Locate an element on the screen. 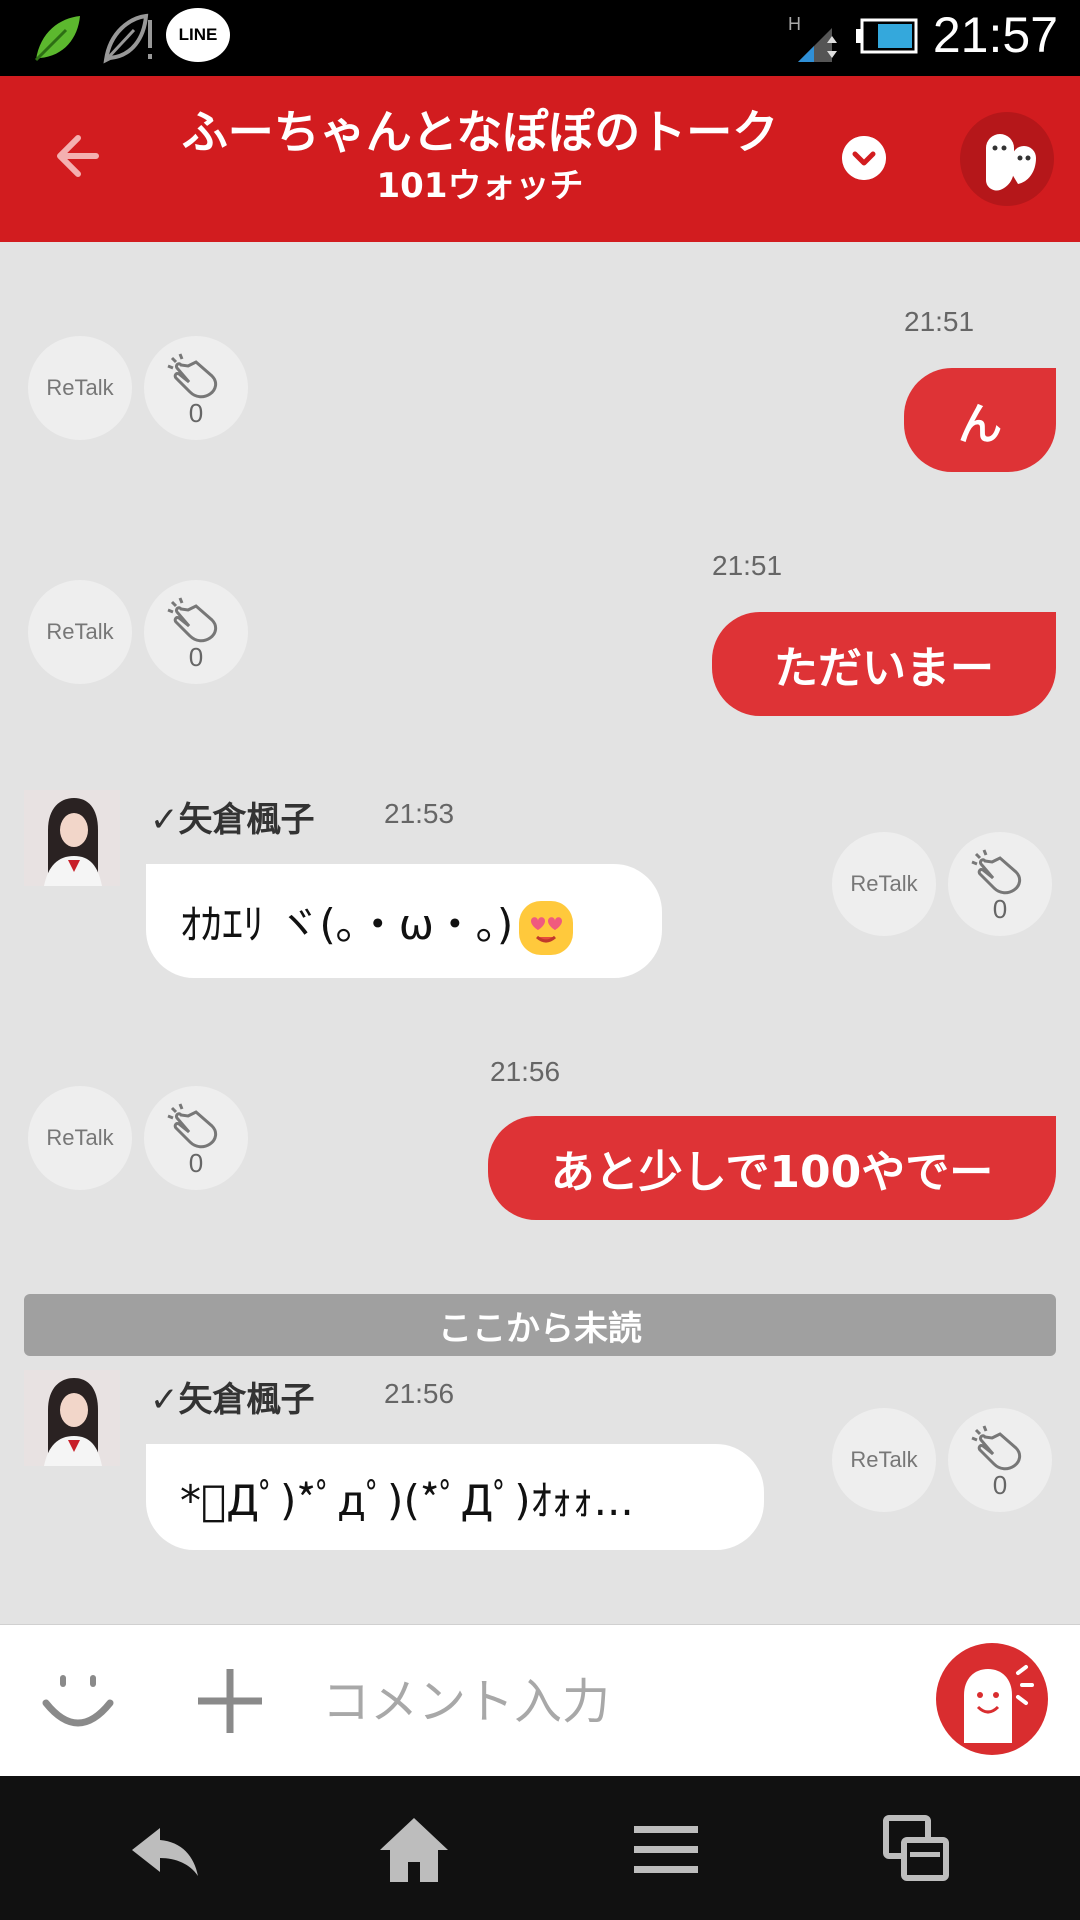  battery-icon is located at coordinates (887, 36).